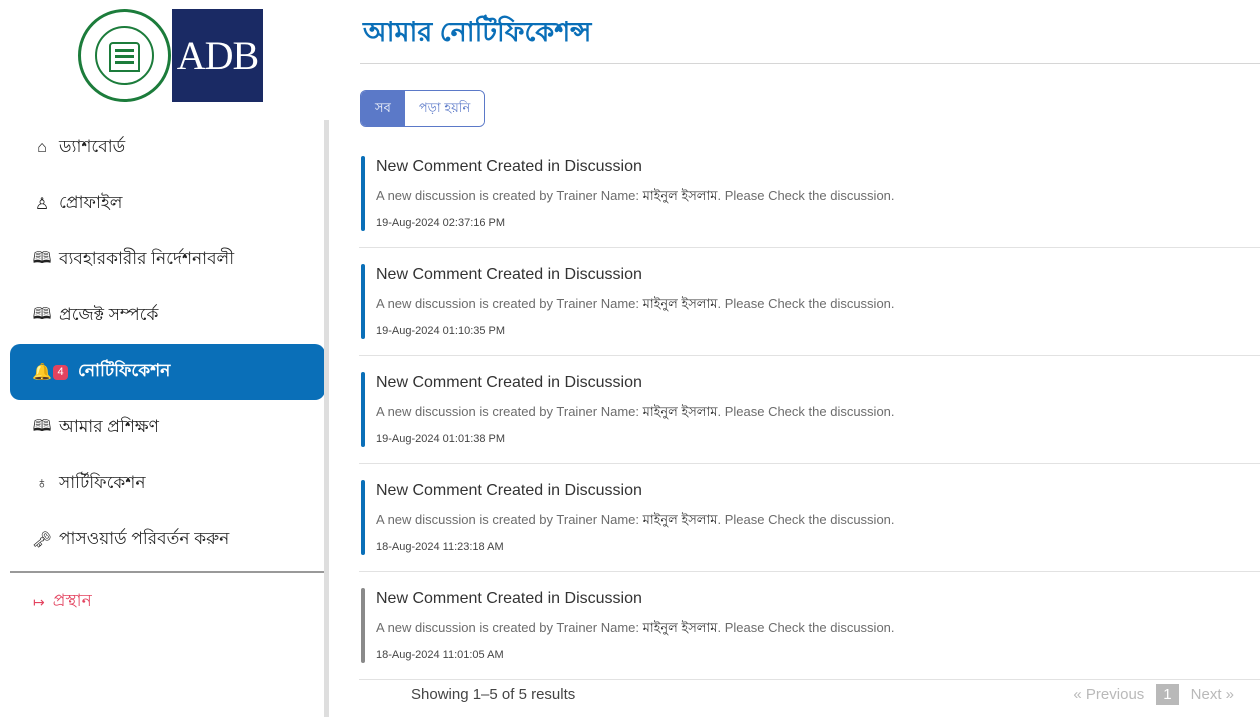  I want to click on notification-timestamp: 19-Aug-2024 01:01:38 PM, so click(441, 439).